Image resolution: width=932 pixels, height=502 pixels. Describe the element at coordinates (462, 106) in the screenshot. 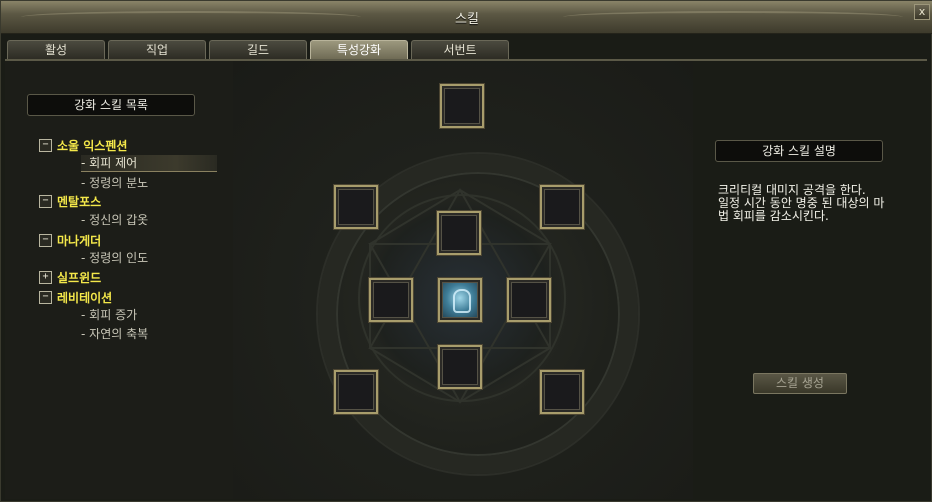

I see `skill-slot-top` at that location.